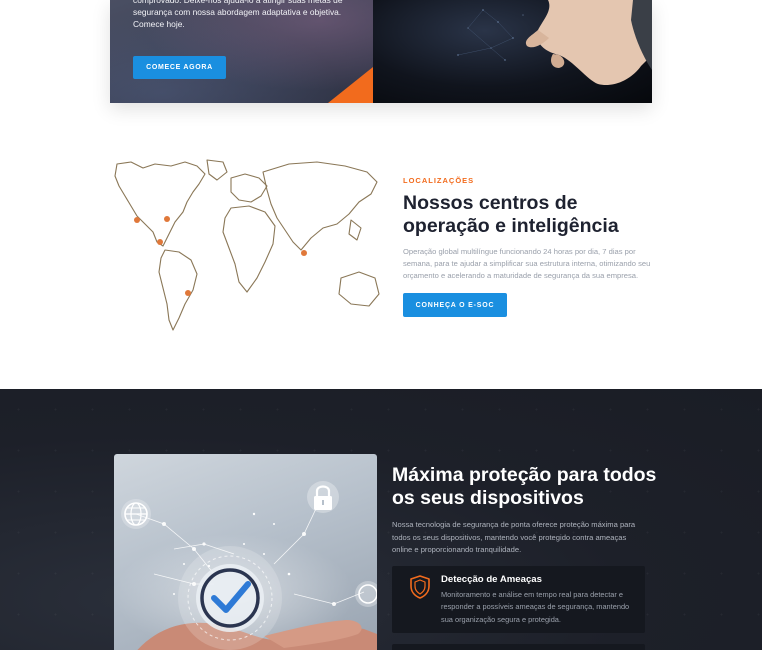 The height and width of the screenshot is (650, 762). I want to click on globe-icon, so click(136, 514).